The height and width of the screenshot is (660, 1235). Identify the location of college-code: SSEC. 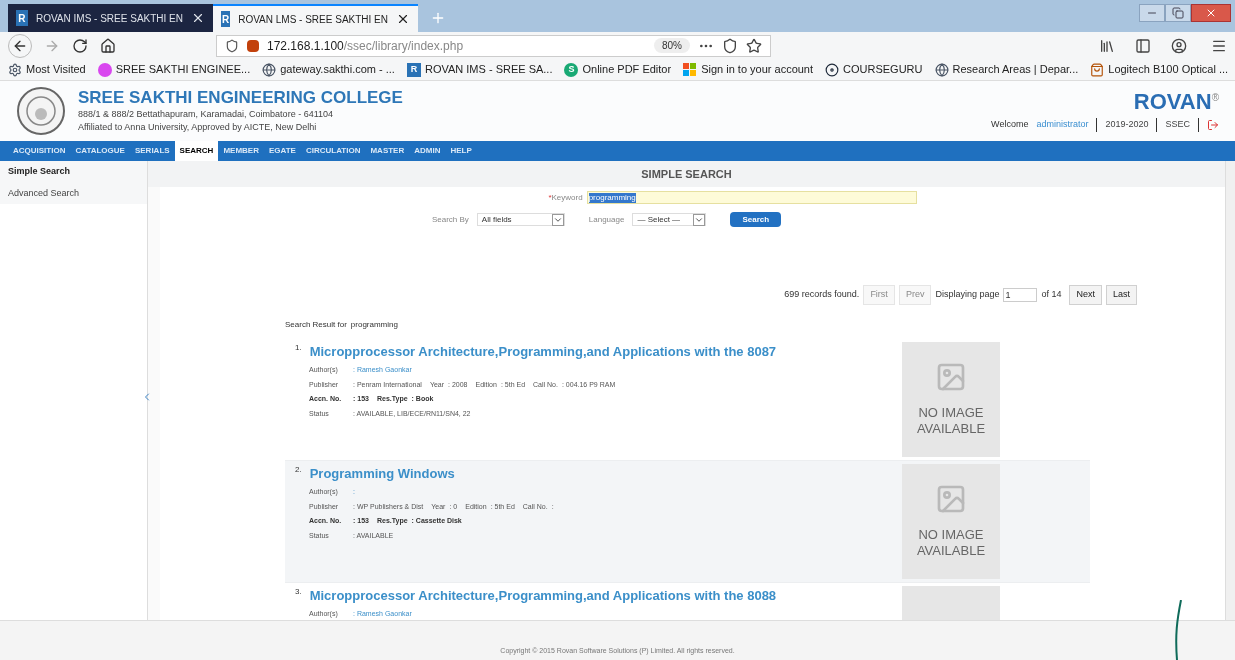
(1177, 125).